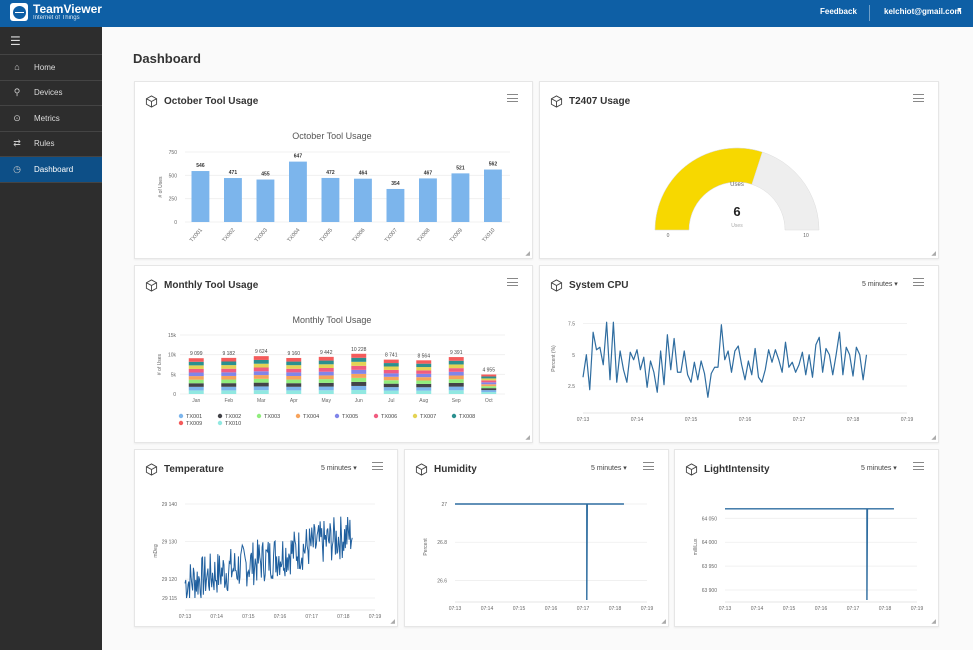 The height and width of the screenshot is (650, 973). What do you see at coordinates (261, 352) in the screenshot?
I see `data-label: 9 624` at bounding box center [261, 352].